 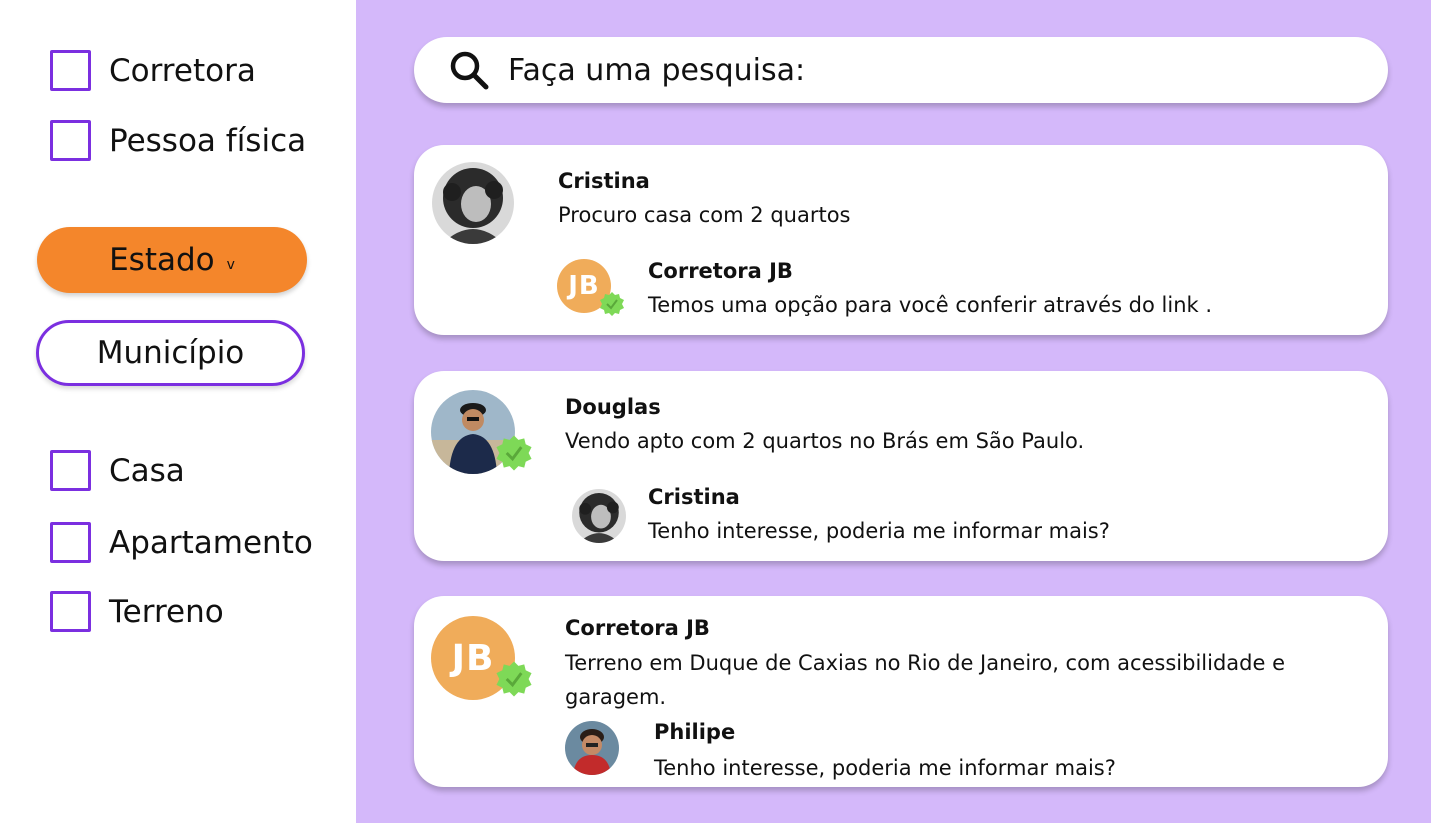 What do you see at coordinates (162, 260) in the screenshot?
I see `estado-label: Estado` at bounding box center [162, 260].